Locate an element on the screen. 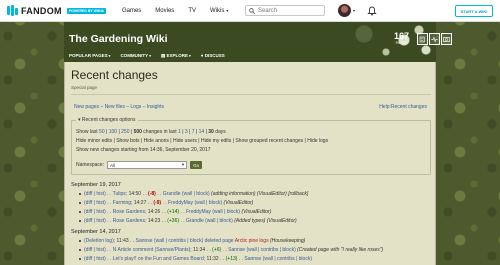 This screenshot has width=500, height=265. days-option: 14 is located at coordinates (202, 132).